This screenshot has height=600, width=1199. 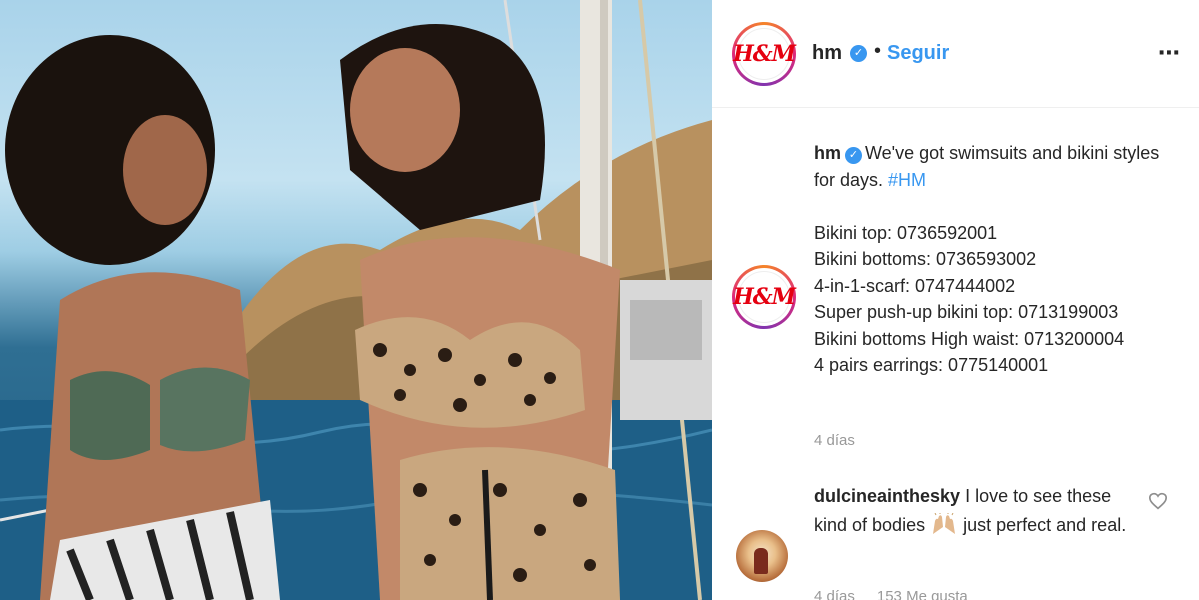 I want to click on comment-meta: 4 días 153 Me gusta, so click(x=891, y=594).